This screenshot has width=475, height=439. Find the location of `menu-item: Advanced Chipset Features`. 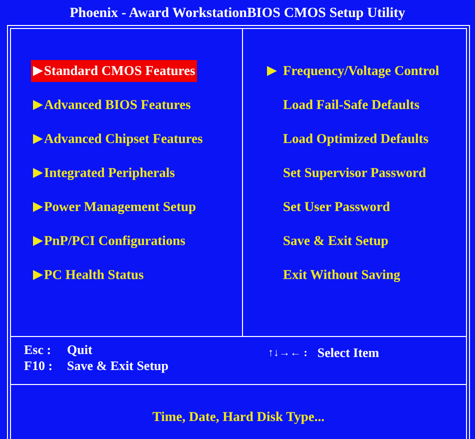

menu-item: Advanced Chipset Features is located at coordinates (118, 139).